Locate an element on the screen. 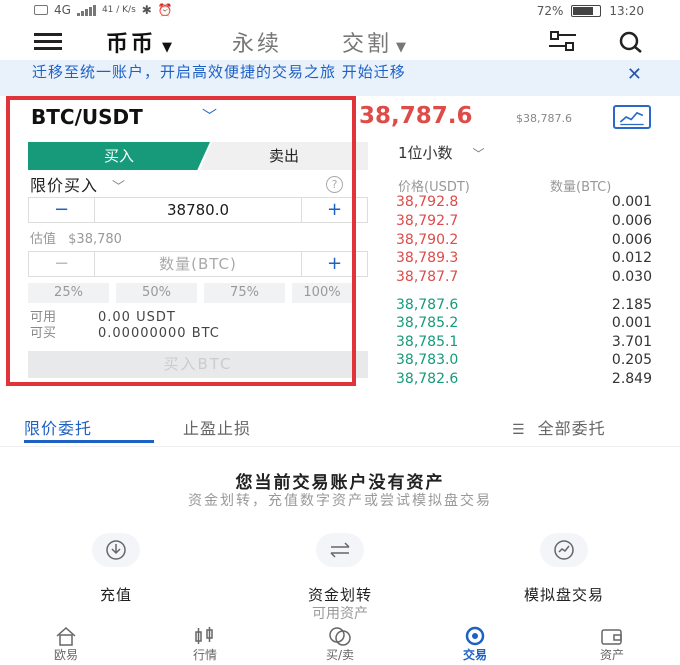 The image size is (680, 665). ask-row: 38,789.3 0.012 is located at coordinates (524, 259).